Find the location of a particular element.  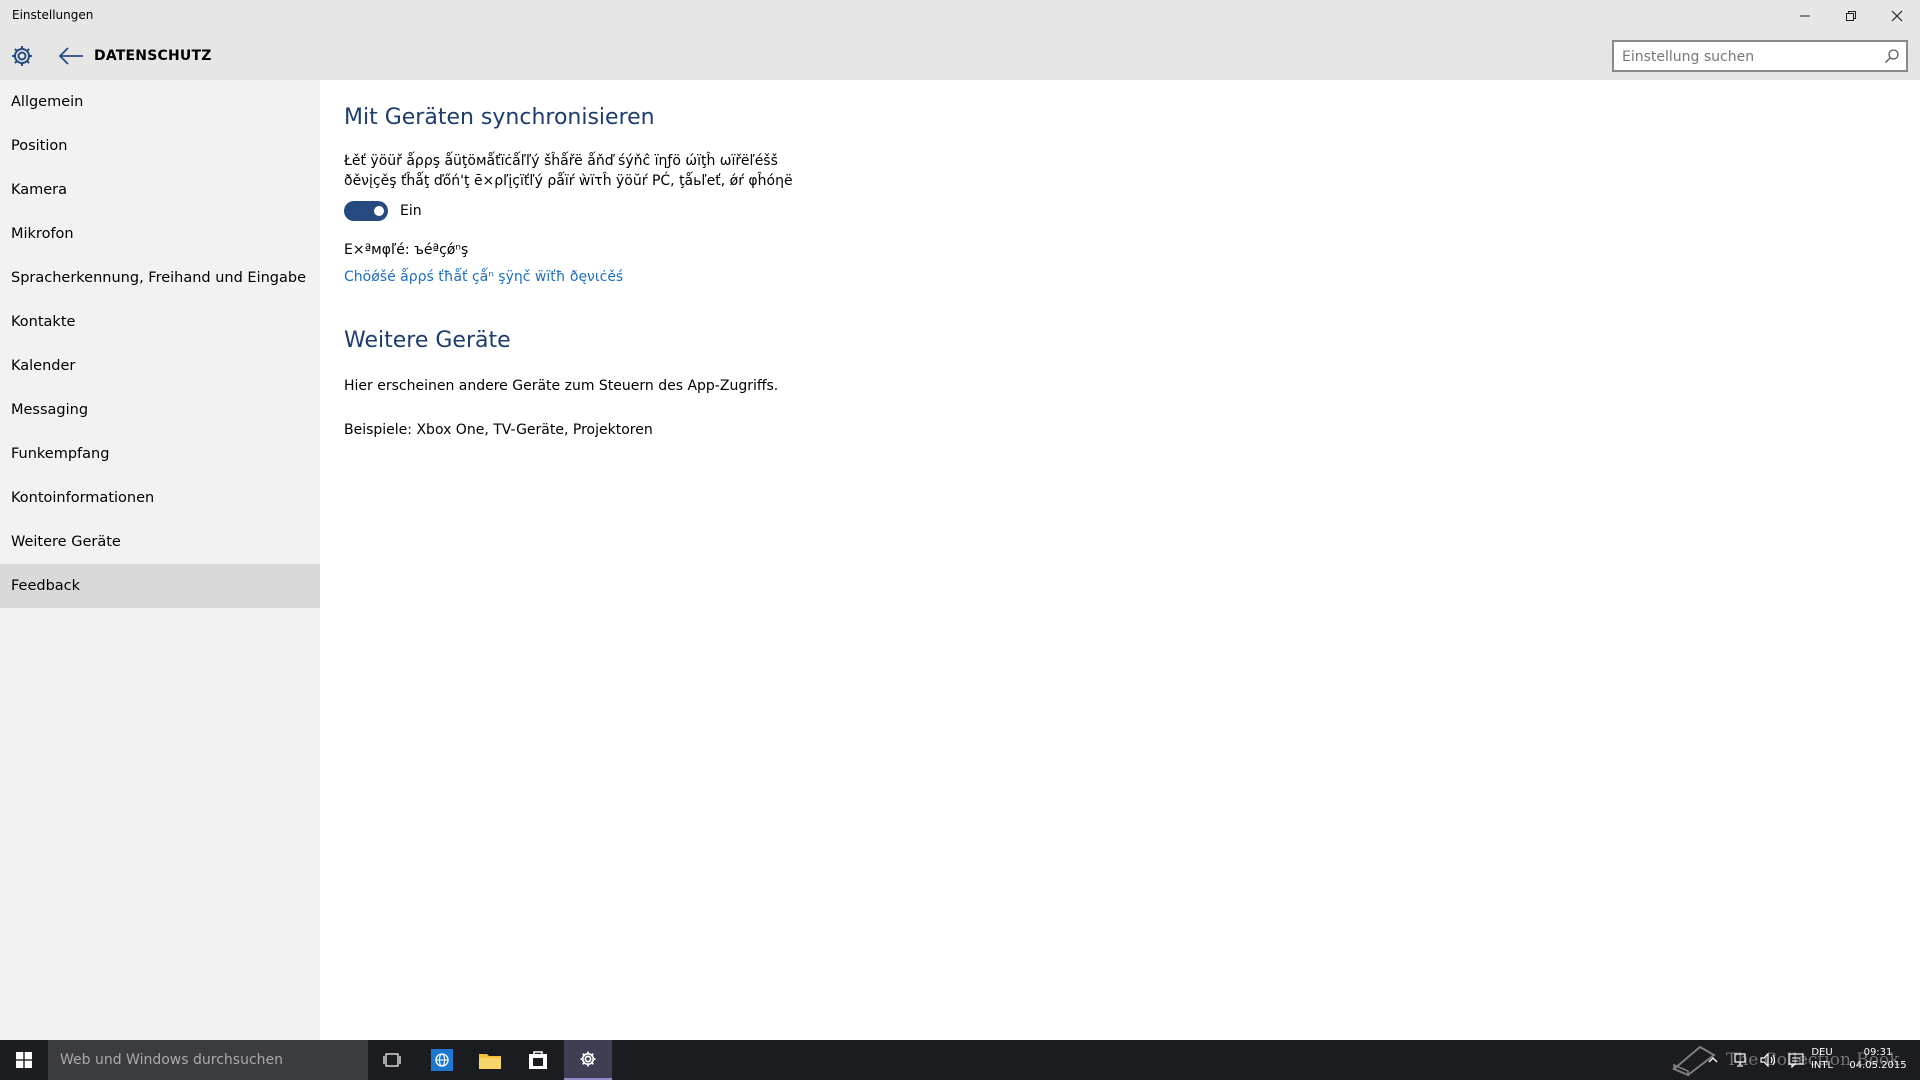

taskbar-search-box is located at coordinates (208, 1060).